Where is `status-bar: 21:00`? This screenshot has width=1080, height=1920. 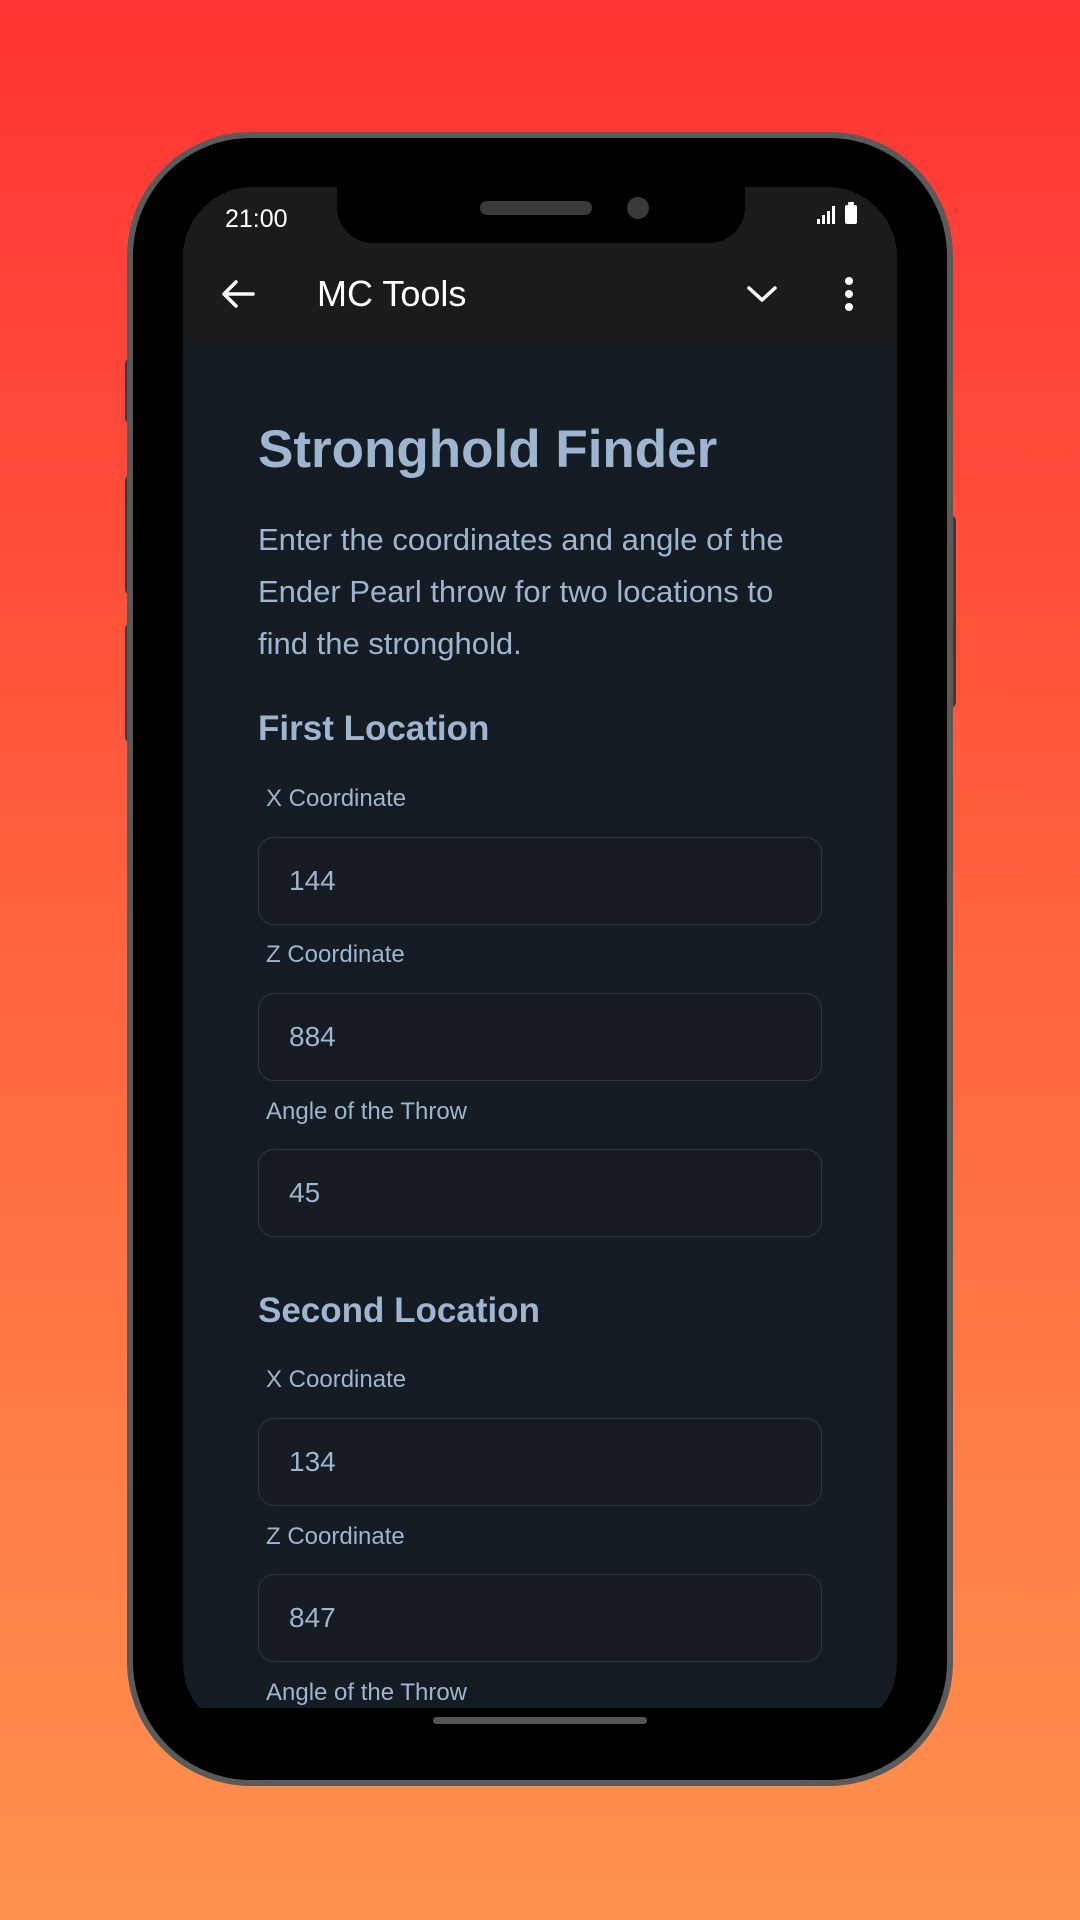
status-bar: 21:00 is located at coordinates (540, 215).